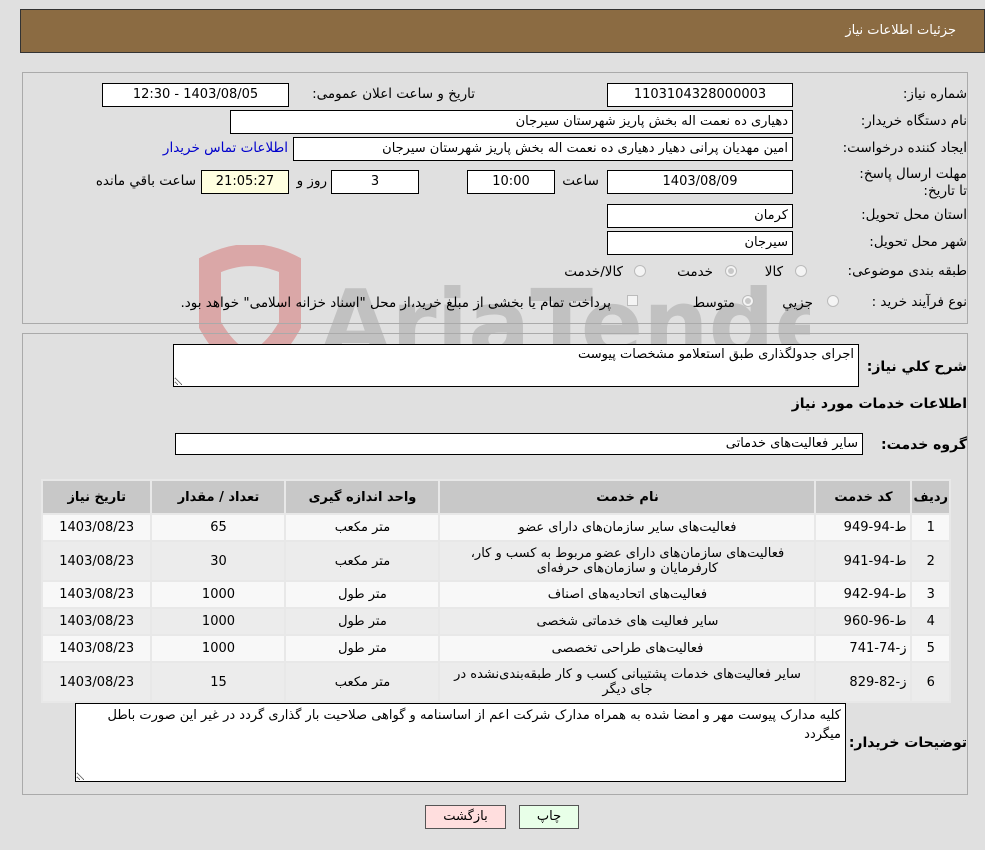 The width and height of the screenshot is (985, 850). What do you see at coordinates (593, 272) in the screenshot?
I see `category-option-goods-service: کالا/خدمت` at bounding box center [593, 272].